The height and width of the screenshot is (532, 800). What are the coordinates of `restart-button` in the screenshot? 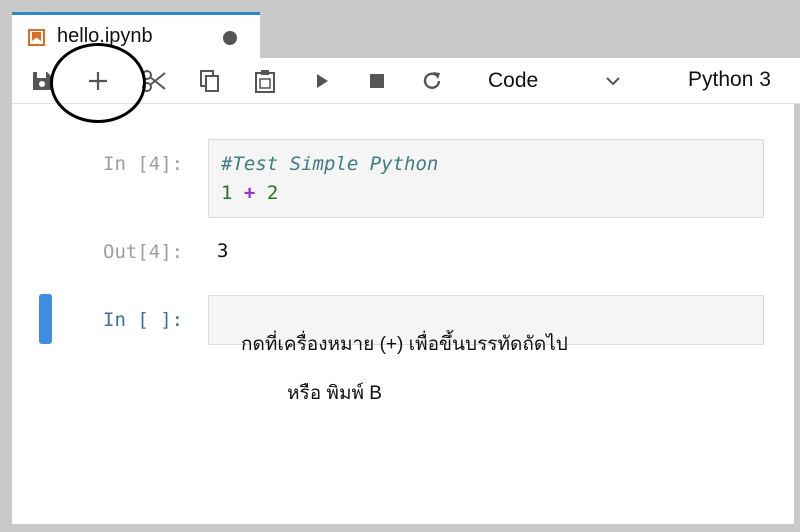 It's located at (432, 81).